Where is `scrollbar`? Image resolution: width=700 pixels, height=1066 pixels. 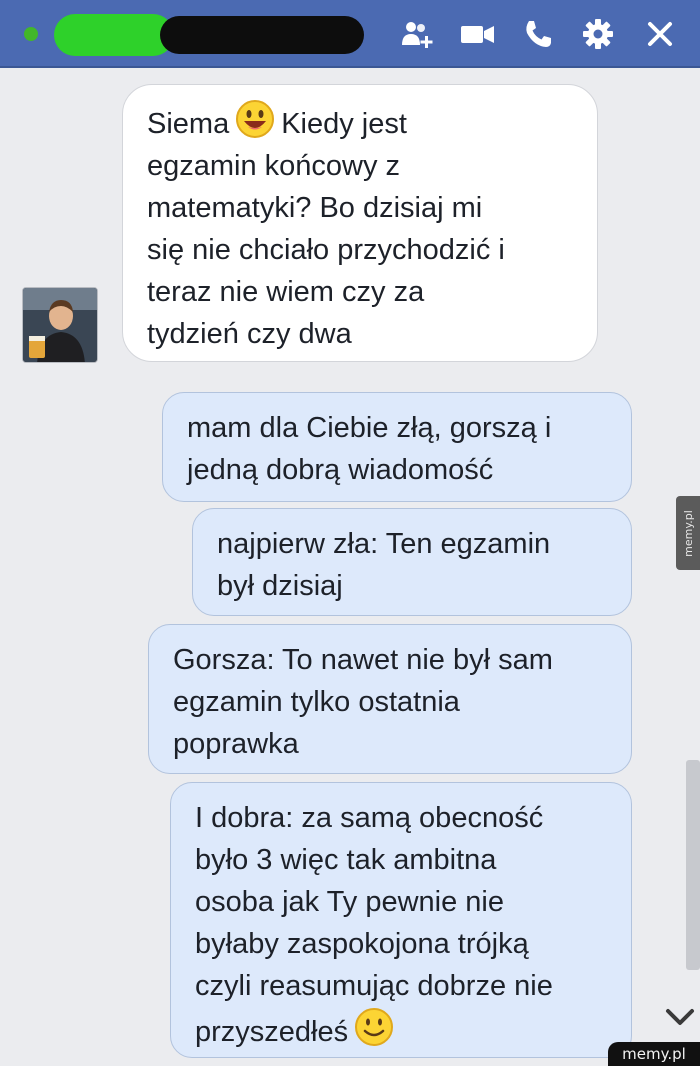 scrollbar is located at coordinates (693, 865).